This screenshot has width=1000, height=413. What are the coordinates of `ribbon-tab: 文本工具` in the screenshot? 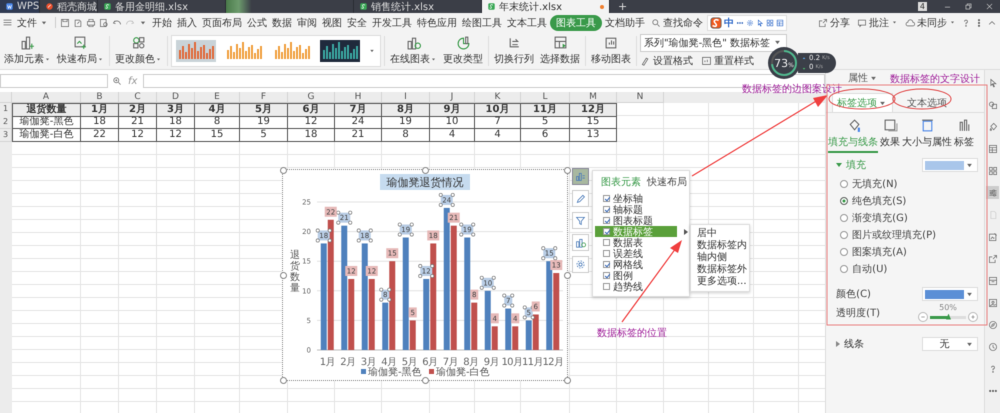 It's located at (527, 22).